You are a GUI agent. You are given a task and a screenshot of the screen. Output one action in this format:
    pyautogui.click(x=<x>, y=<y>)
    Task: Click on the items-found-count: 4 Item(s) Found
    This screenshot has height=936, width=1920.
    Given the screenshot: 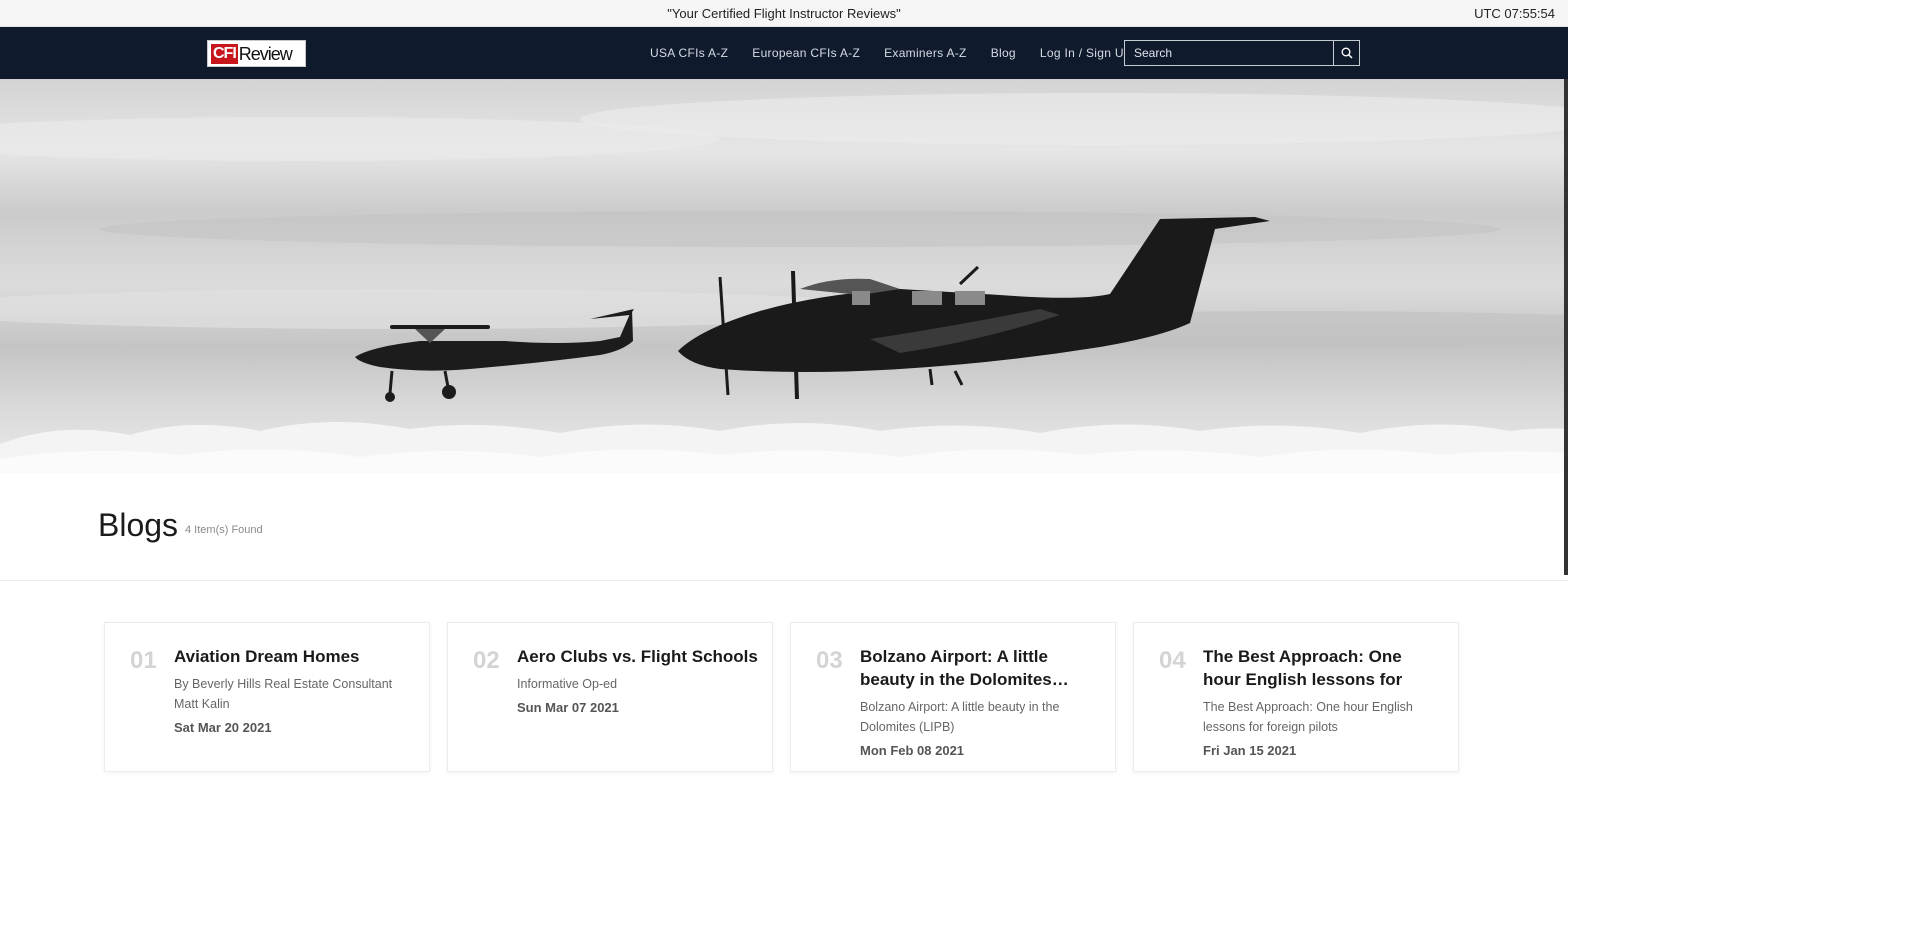 What is the action you would take?
    pyautogui.click(x=224, y=530)
    